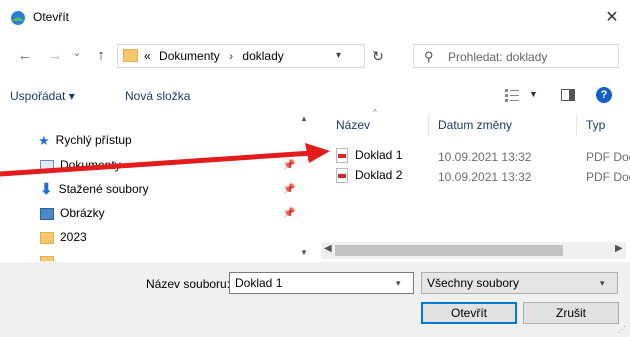 This screenshot has height=337, width=630. What do you see at coordinates (328, 248) in the screenshot?
I see `scroll-left-icon: ◀` at bounding box center [328, 248].